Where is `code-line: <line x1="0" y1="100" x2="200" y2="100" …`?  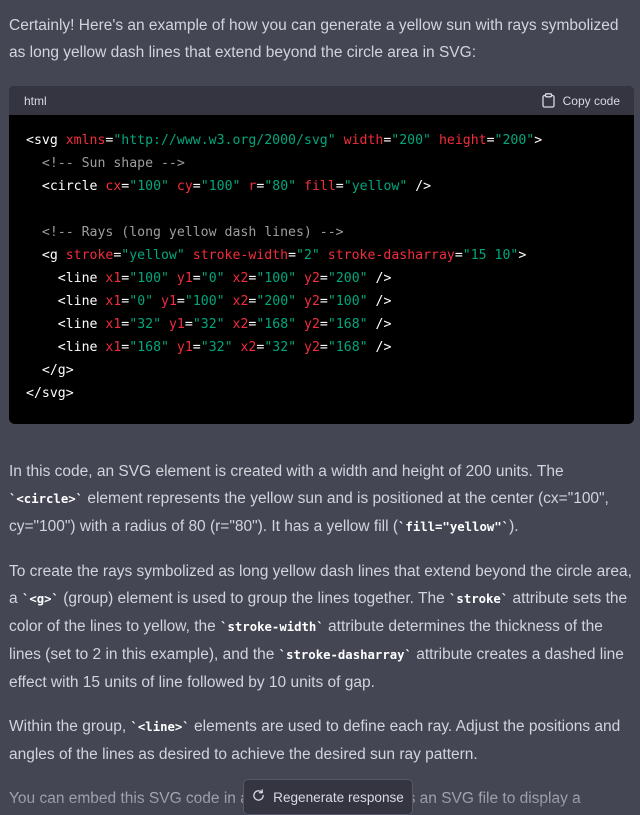
code-line: <line x1="0" y1="100" x2="200" y2="100" … is located at coordinates (330, 301).